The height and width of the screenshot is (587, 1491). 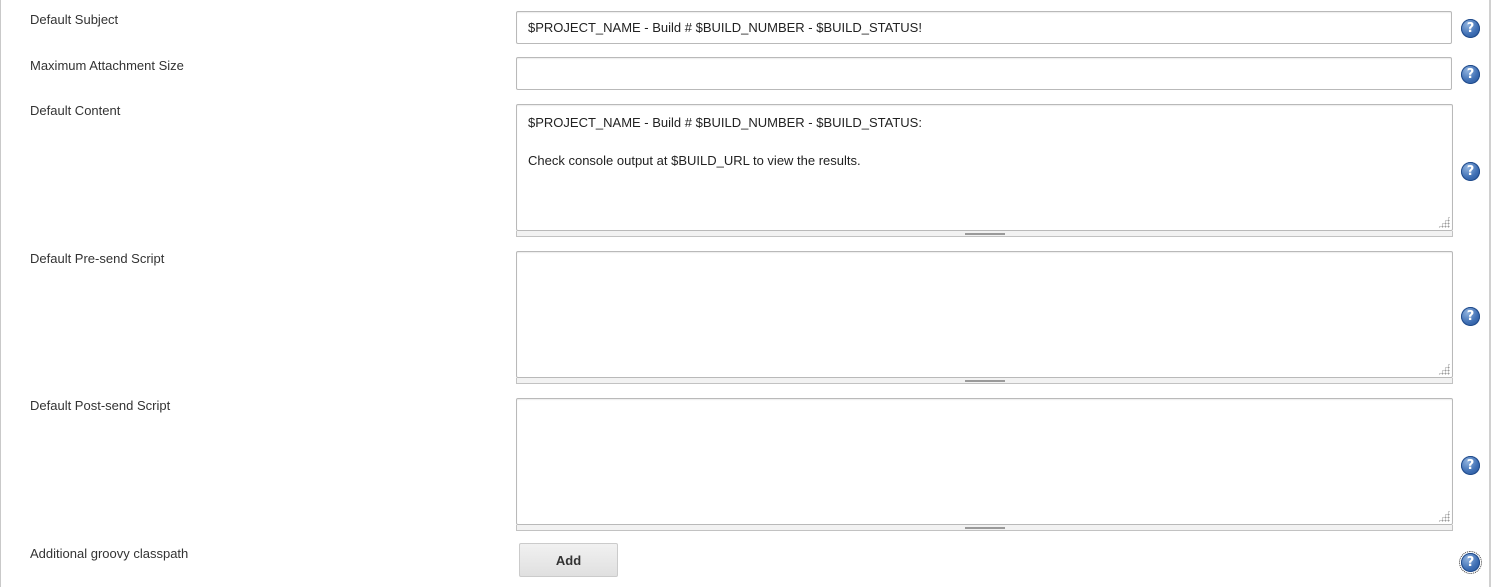 I want to click on default-content-help-icon: ?, so click(x=1470, y=171).